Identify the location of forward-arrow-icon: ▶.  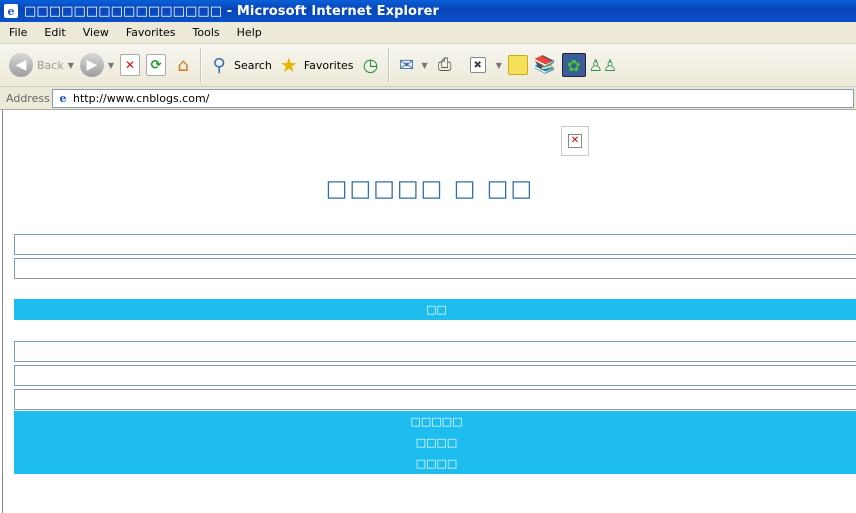
(91, 65).